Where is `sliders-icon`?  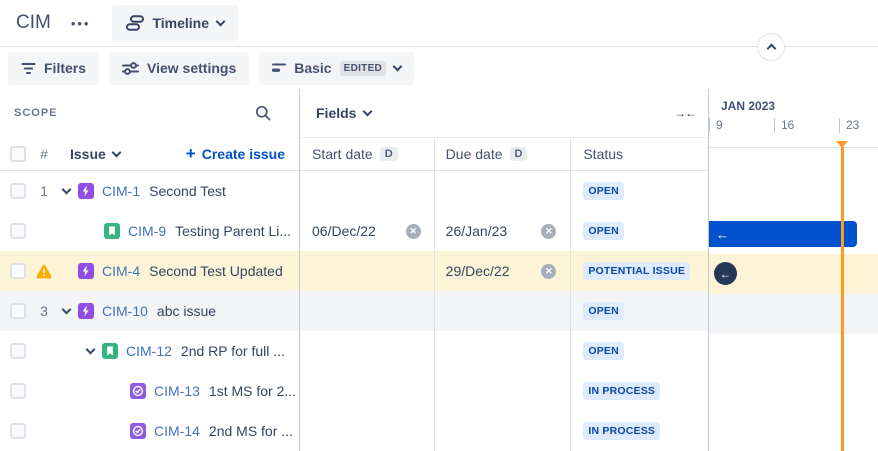
sliders-icon is located at coordinates (131, 68).